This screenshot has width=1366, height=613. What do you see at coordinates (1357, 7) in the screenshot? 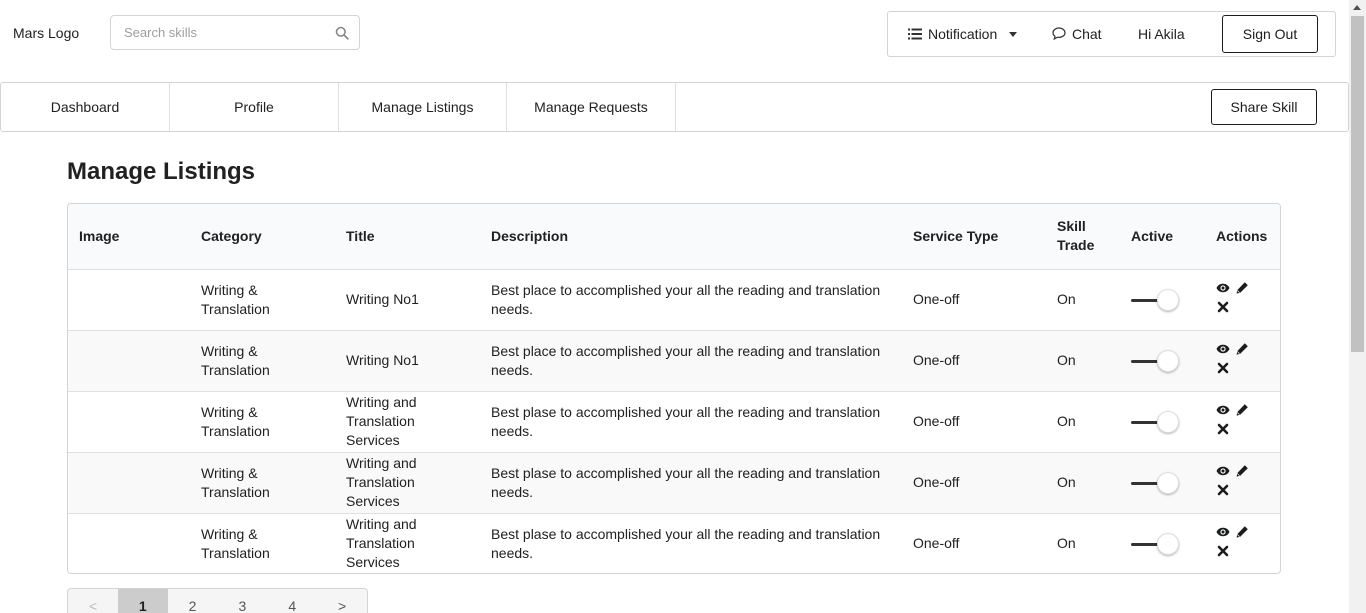
I see `scroll-up-icon` at bounding box center [1357, 7].